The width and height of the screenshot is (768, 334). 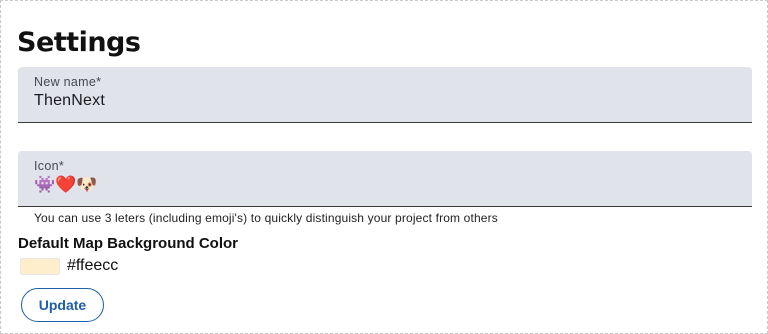 I want to click on icon-field-label: Icon*, so click(x=49, y=166).